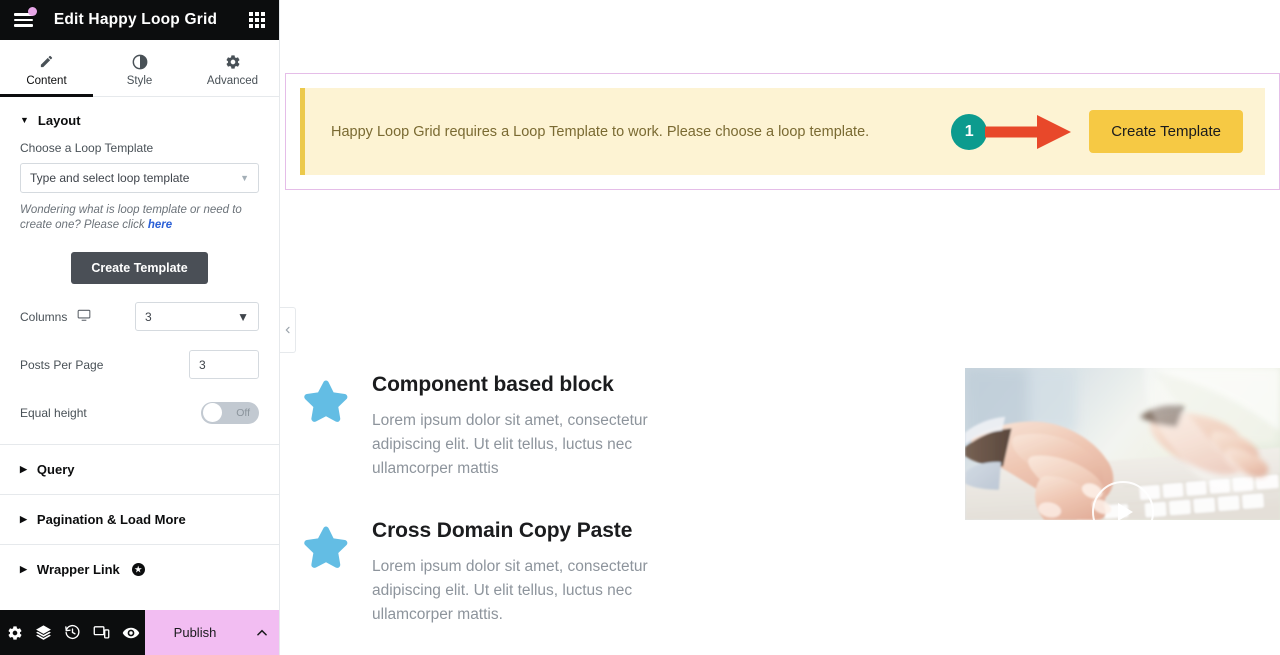 Image resolution: width=1280 pixels, height=655 pixels. What do you see at coordinates (46, 81) in the screenshot?
I see `tab-content-label: Content` at bounding box center [46, 81].